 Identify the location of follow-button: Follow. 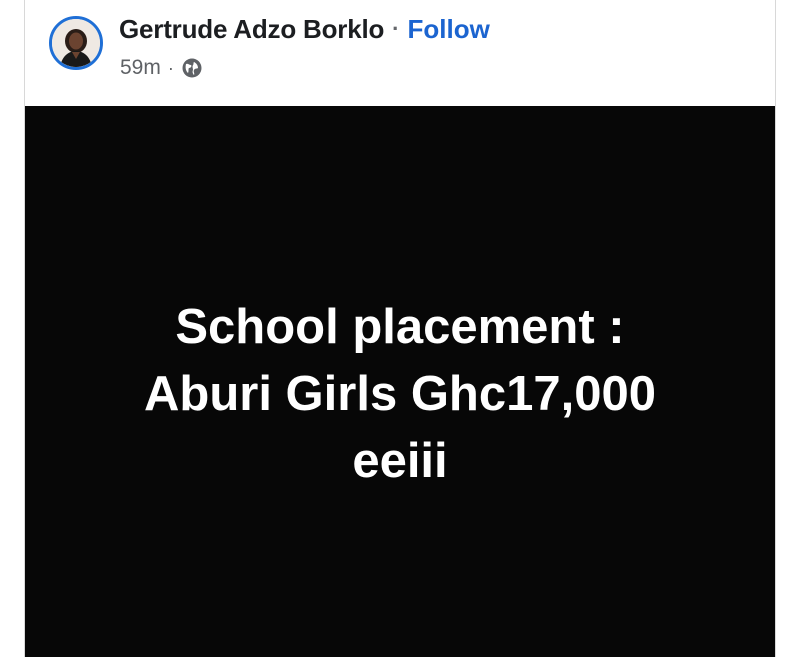
(449, 29).